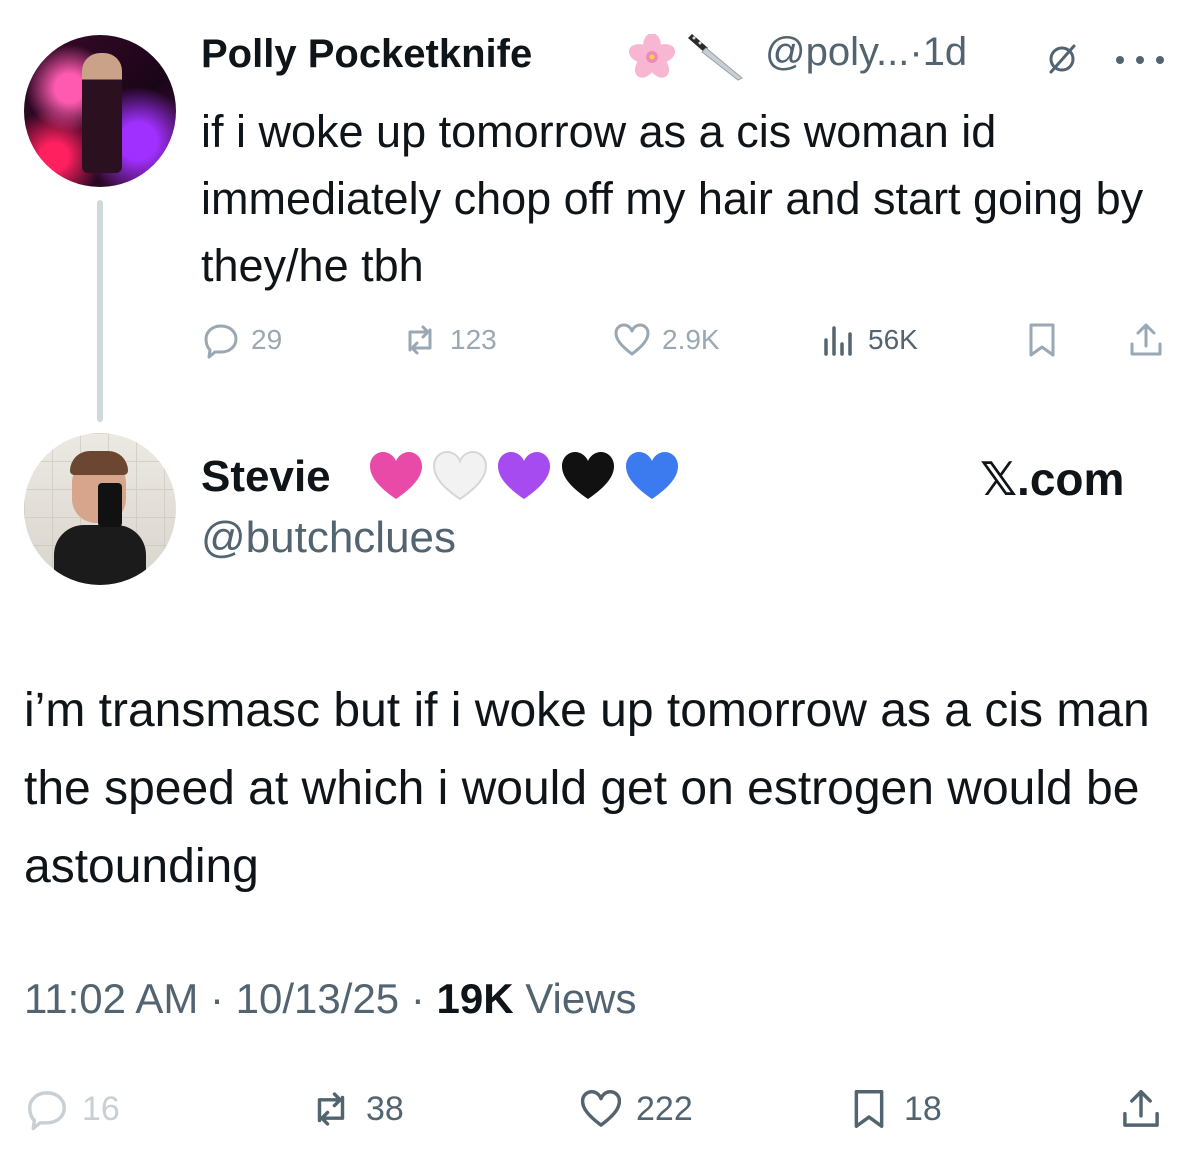 The height and width of the screenshot is (1168, 1200). Describe the element at coordinates (448, 340) in the screenshot. I see `repost-button: 123` at that location.